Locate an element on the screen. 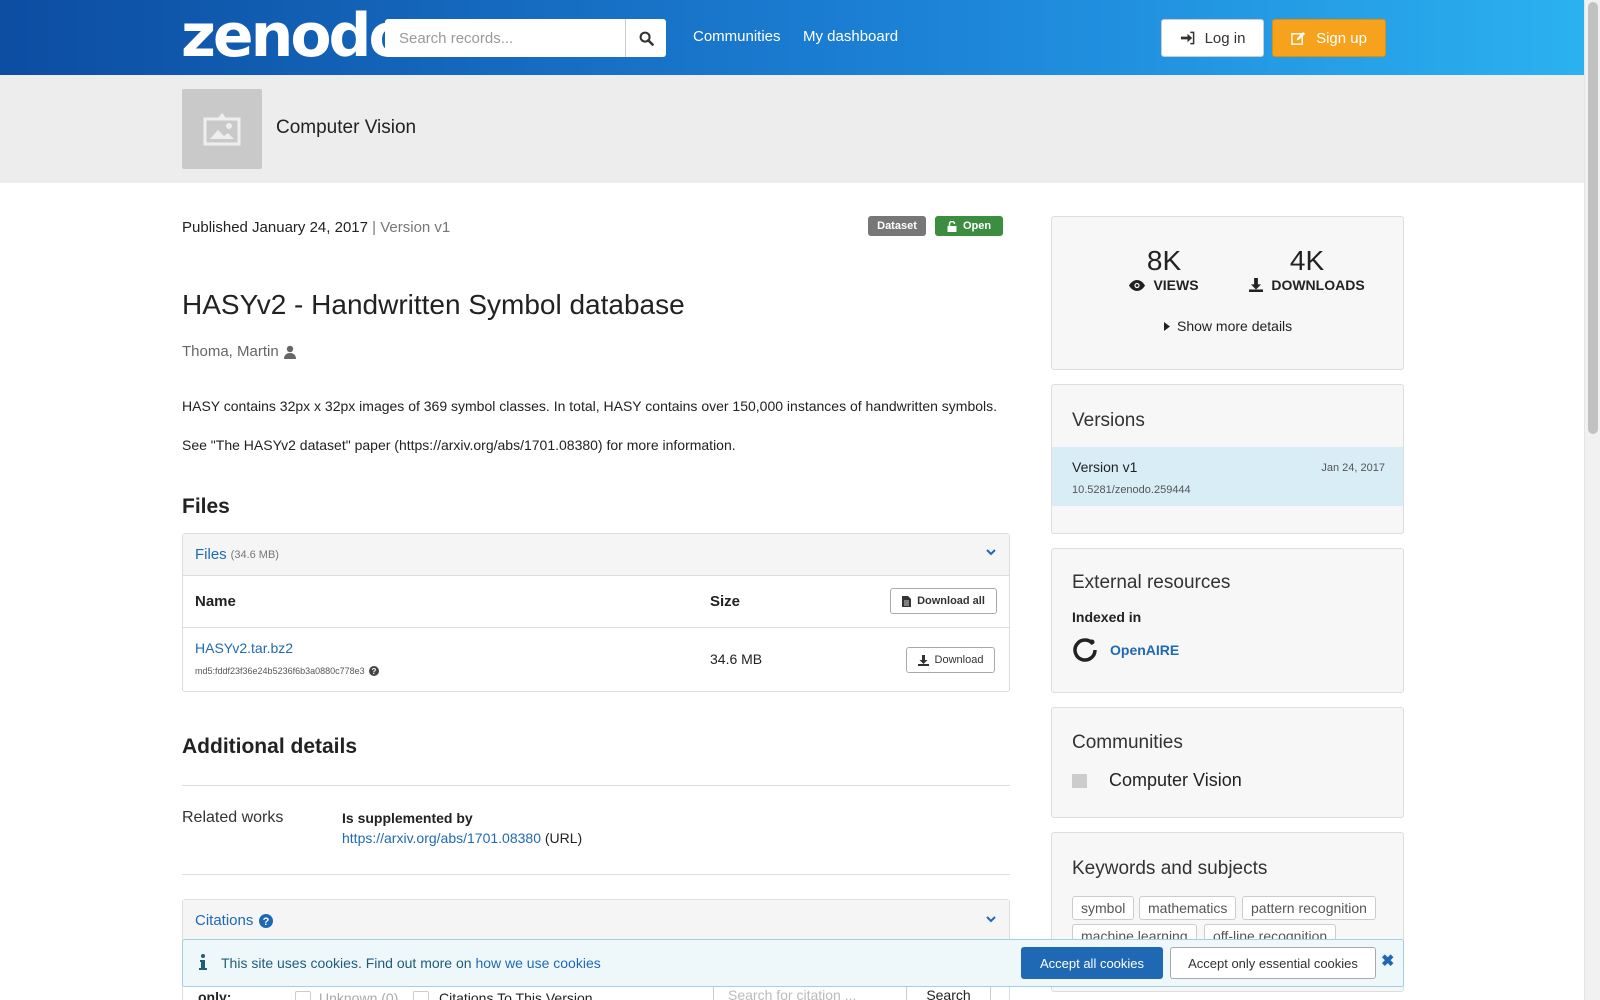 This screenshot has width=1600, height=1000. filter-only-label: only: is located at coordinates (215, 994).